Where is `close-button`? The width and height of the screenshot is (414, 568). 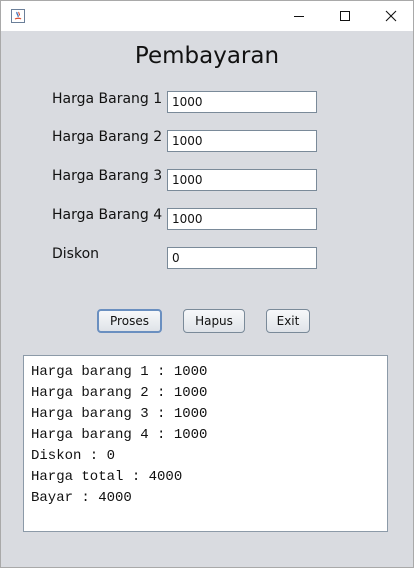 close-button is located at coordinates (391, 16).